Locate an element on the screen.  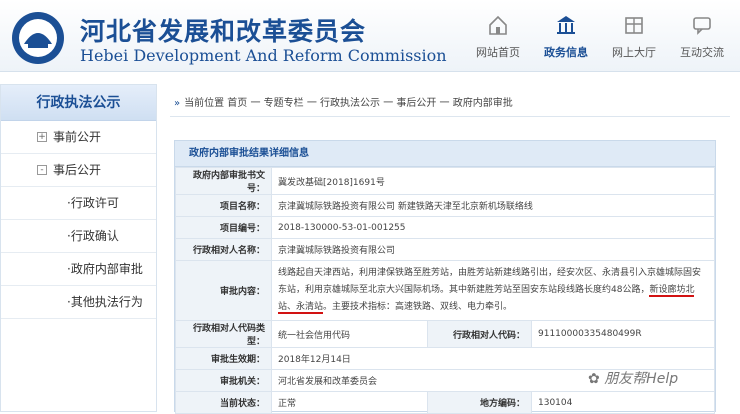
field-label: 项目编号： is located at coordinates (223, 227).